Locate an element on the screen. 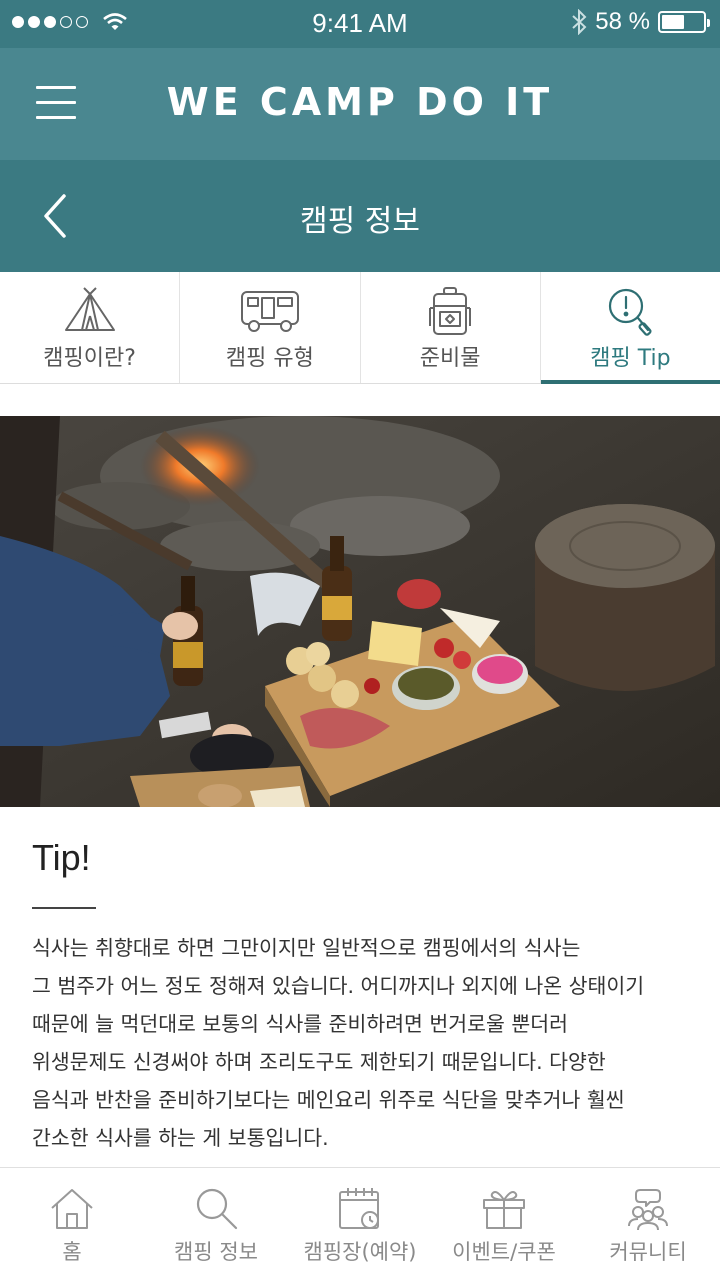 The image size is (720, 1280). sub-header: 캠핑 정보 is located at coordinates (360, 216).